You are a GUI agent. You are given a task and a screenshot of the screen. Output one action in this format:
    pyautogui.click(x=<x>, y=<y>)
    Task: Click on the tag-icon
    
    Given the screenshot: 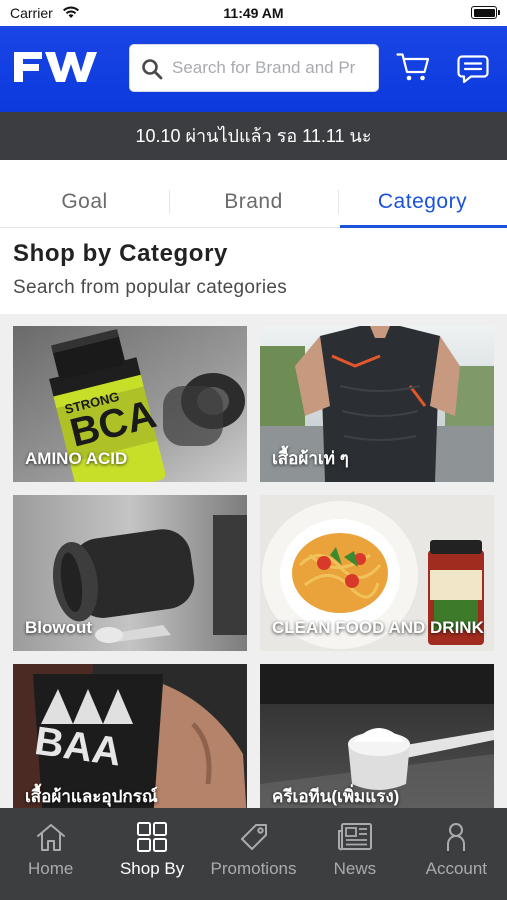 What is the action you would take?
    pyautogui.click(x=253, y=837)
    